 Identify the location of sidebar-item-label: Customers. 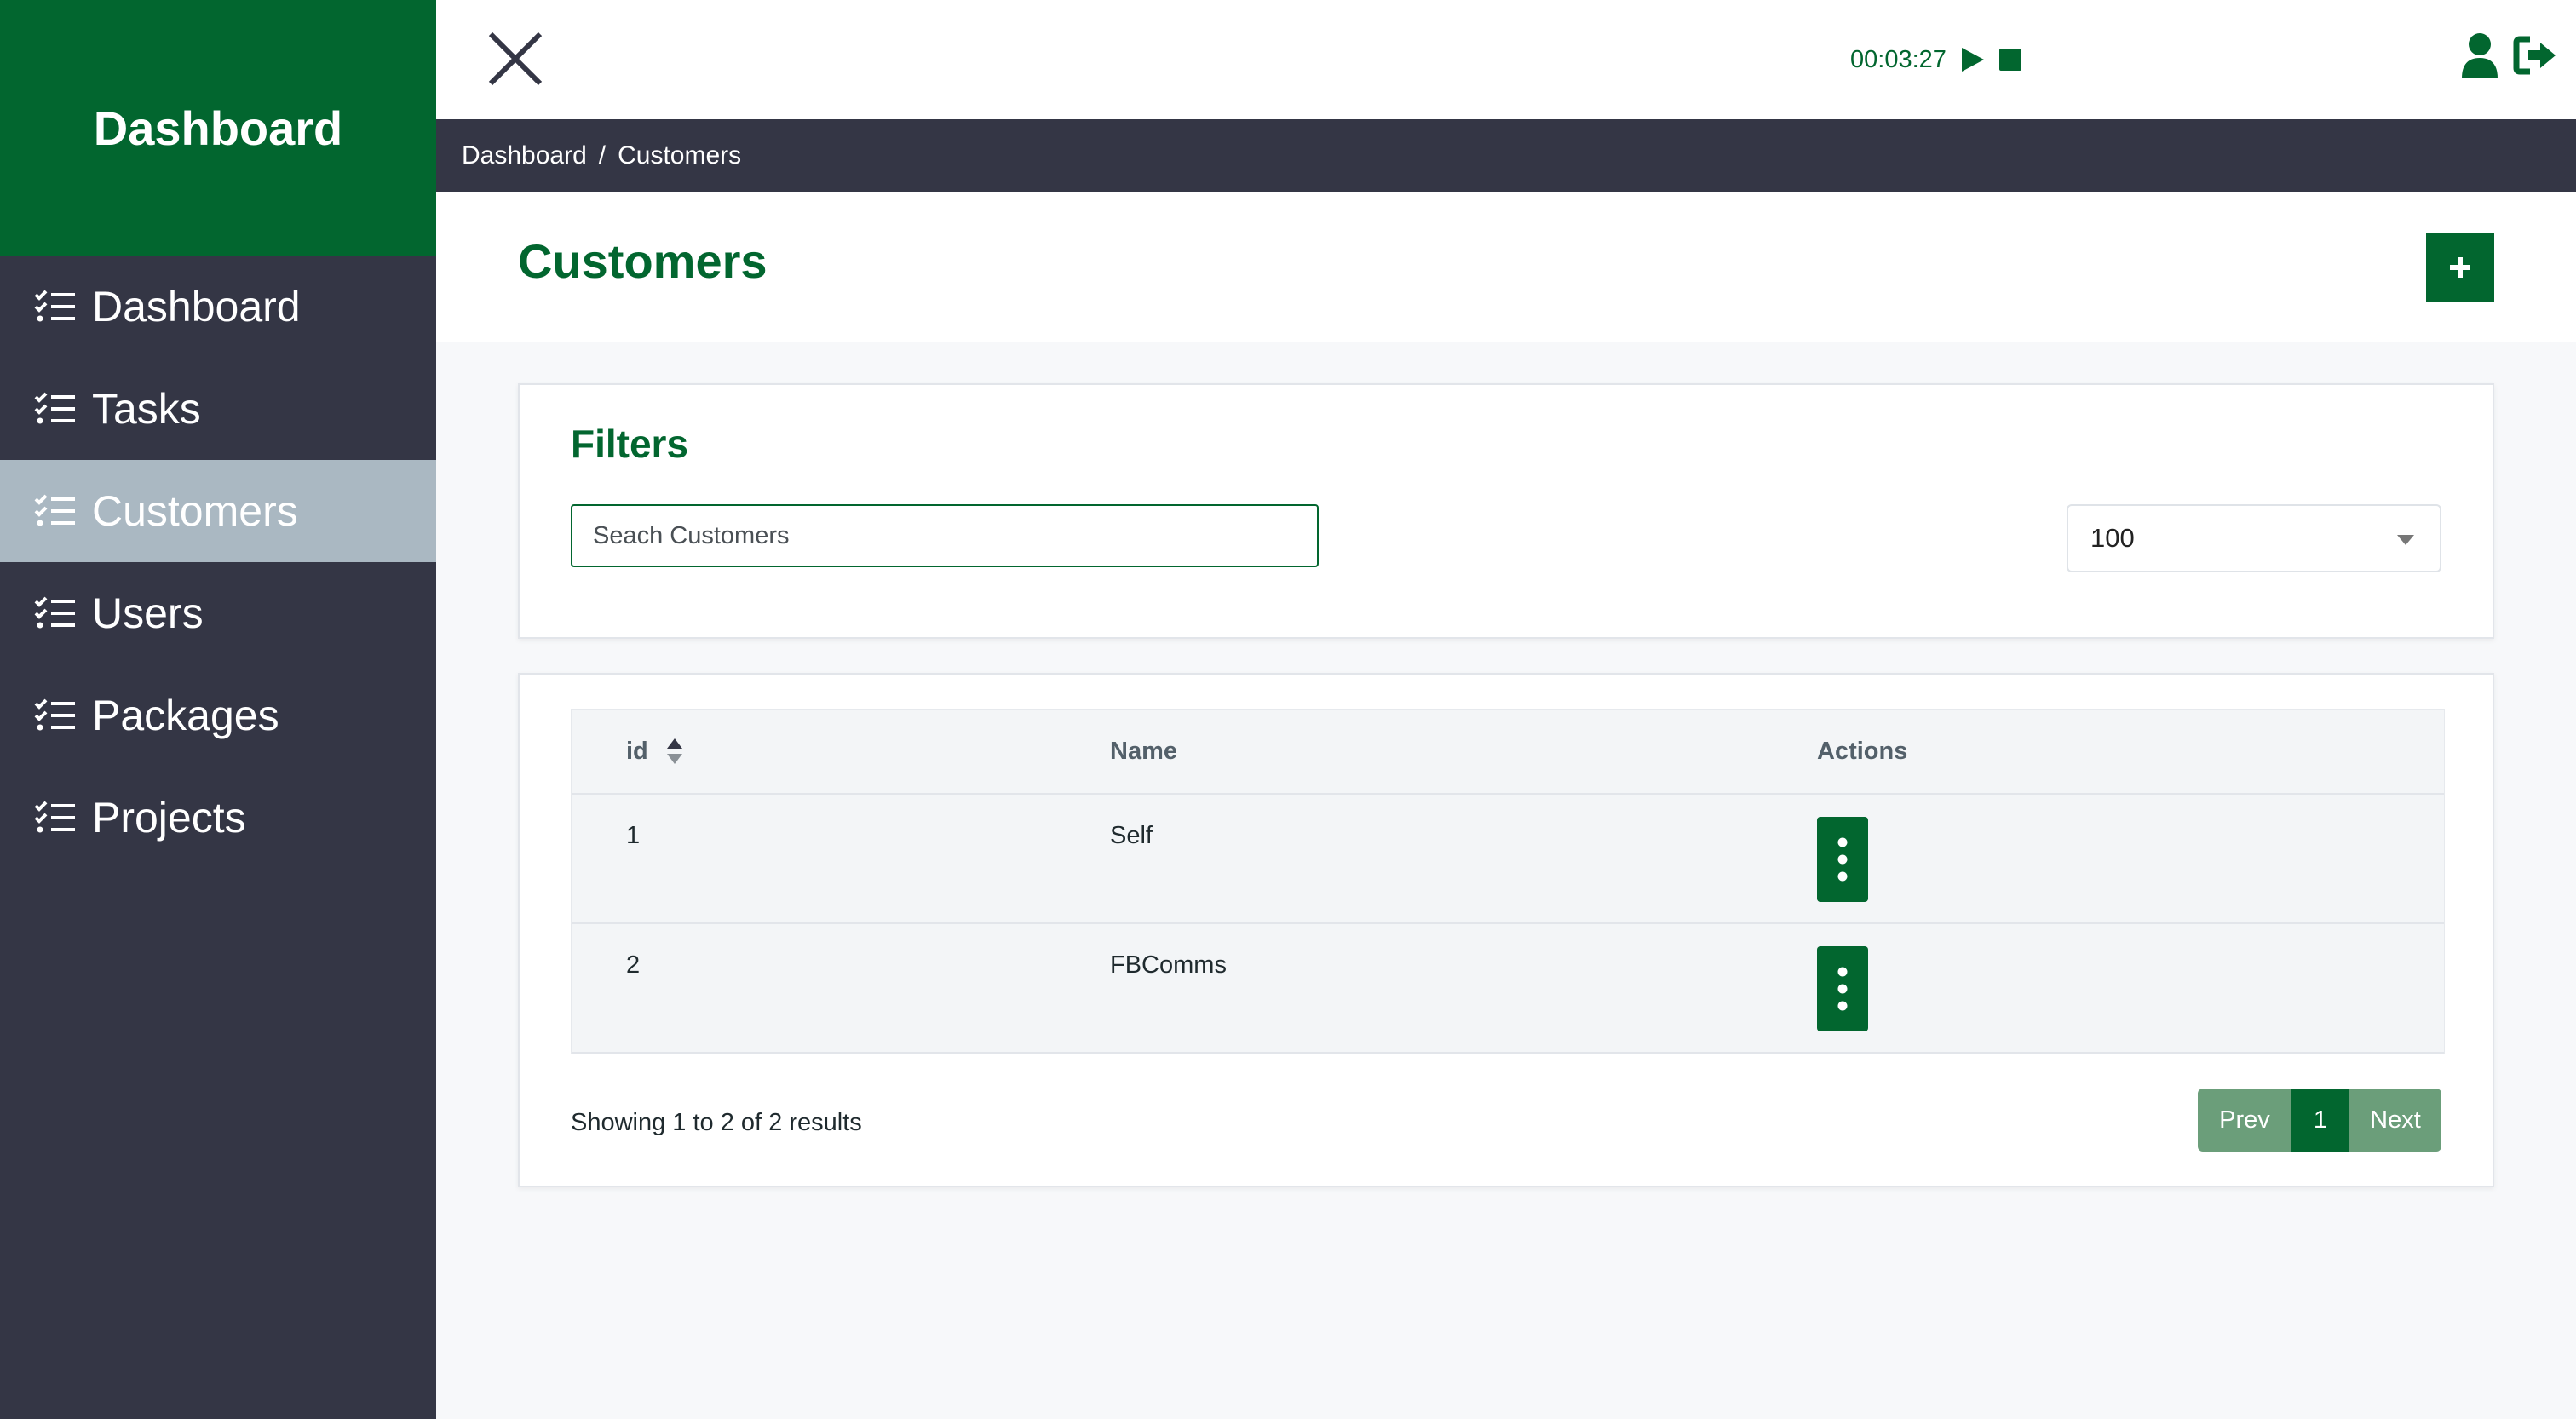
(195, 511).